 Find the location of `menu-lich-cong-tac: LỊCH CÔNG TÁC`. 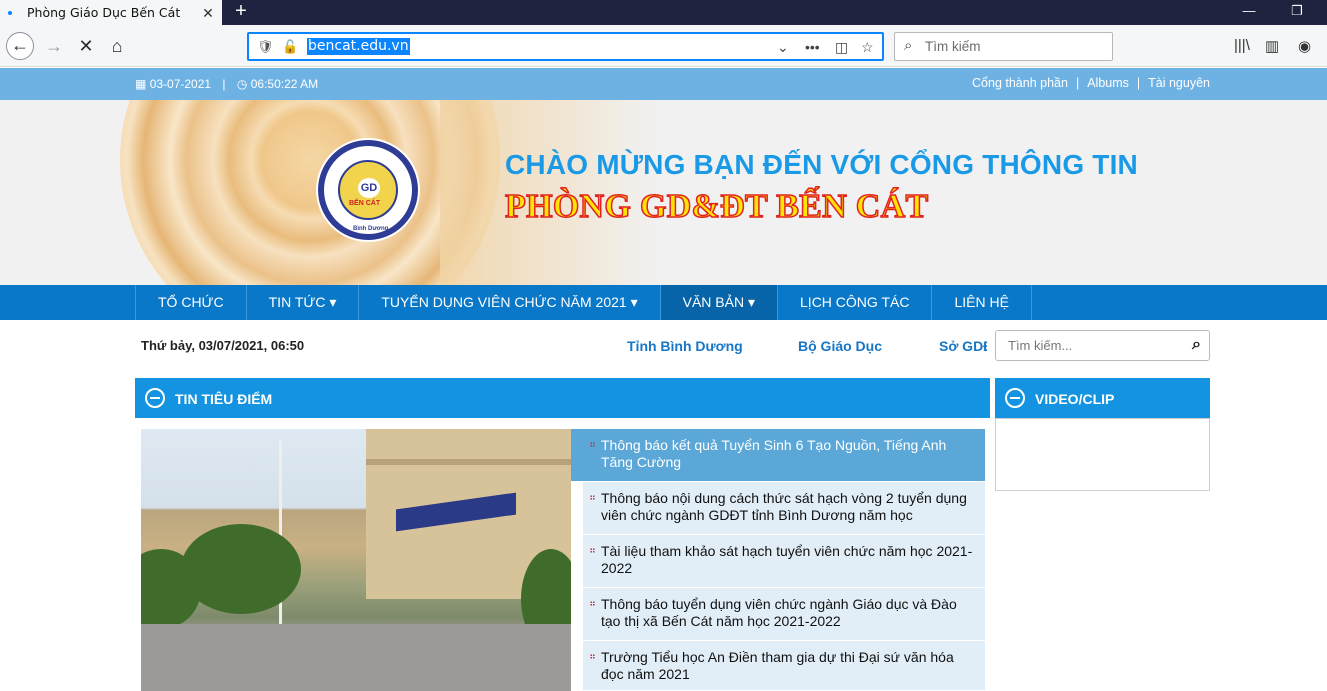

menu-lich-cong-tac: LỊCH CÔNG TÁC is located at coordinates (855, 302).